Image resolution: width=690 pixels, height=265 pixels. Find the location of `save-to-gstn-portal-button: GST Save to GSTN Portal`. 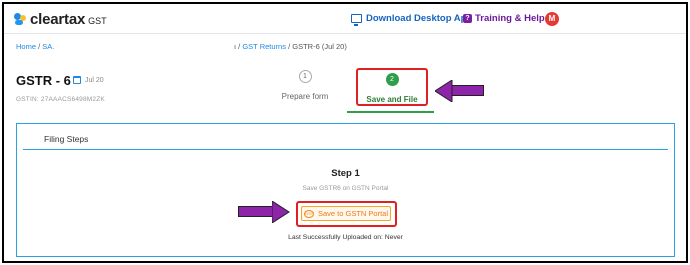

save-to-gstn-portal-button: GST Save to GSTN Portal is located at coordinates (346, 213).